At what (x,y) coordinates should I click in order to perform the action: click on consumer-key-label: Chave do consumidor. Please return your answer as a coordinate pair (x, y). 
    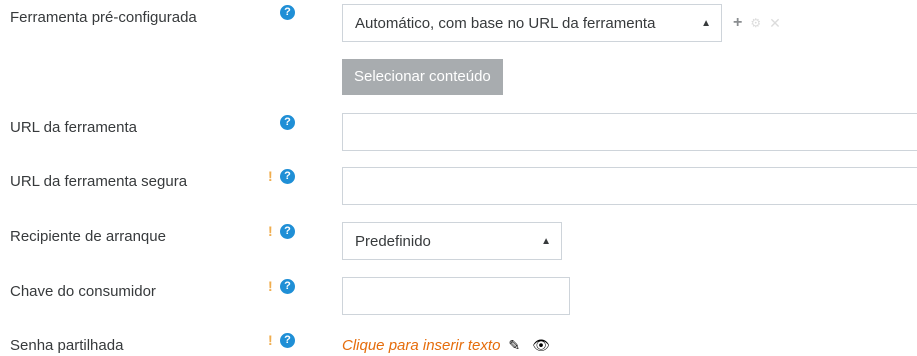
    Looking at the image, I should click on (83, 291).